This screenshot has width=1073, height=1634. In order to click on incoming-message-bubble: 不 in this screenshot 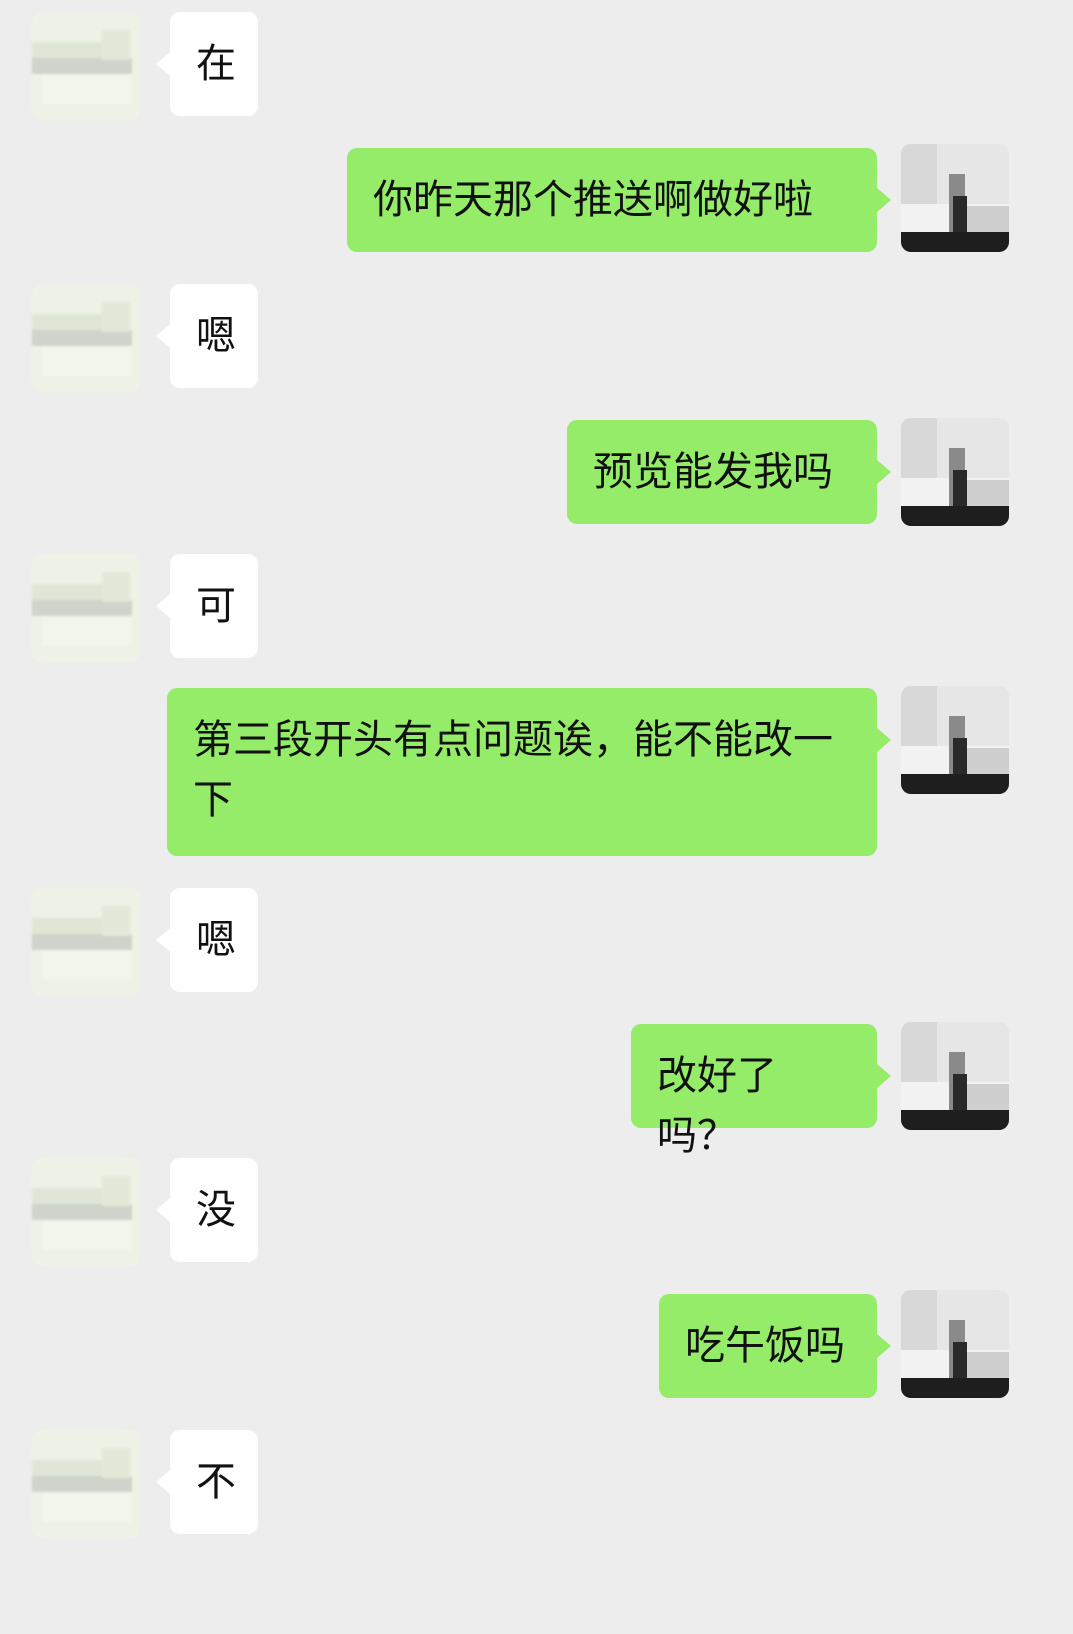, I will do `click(207, 1482)`.